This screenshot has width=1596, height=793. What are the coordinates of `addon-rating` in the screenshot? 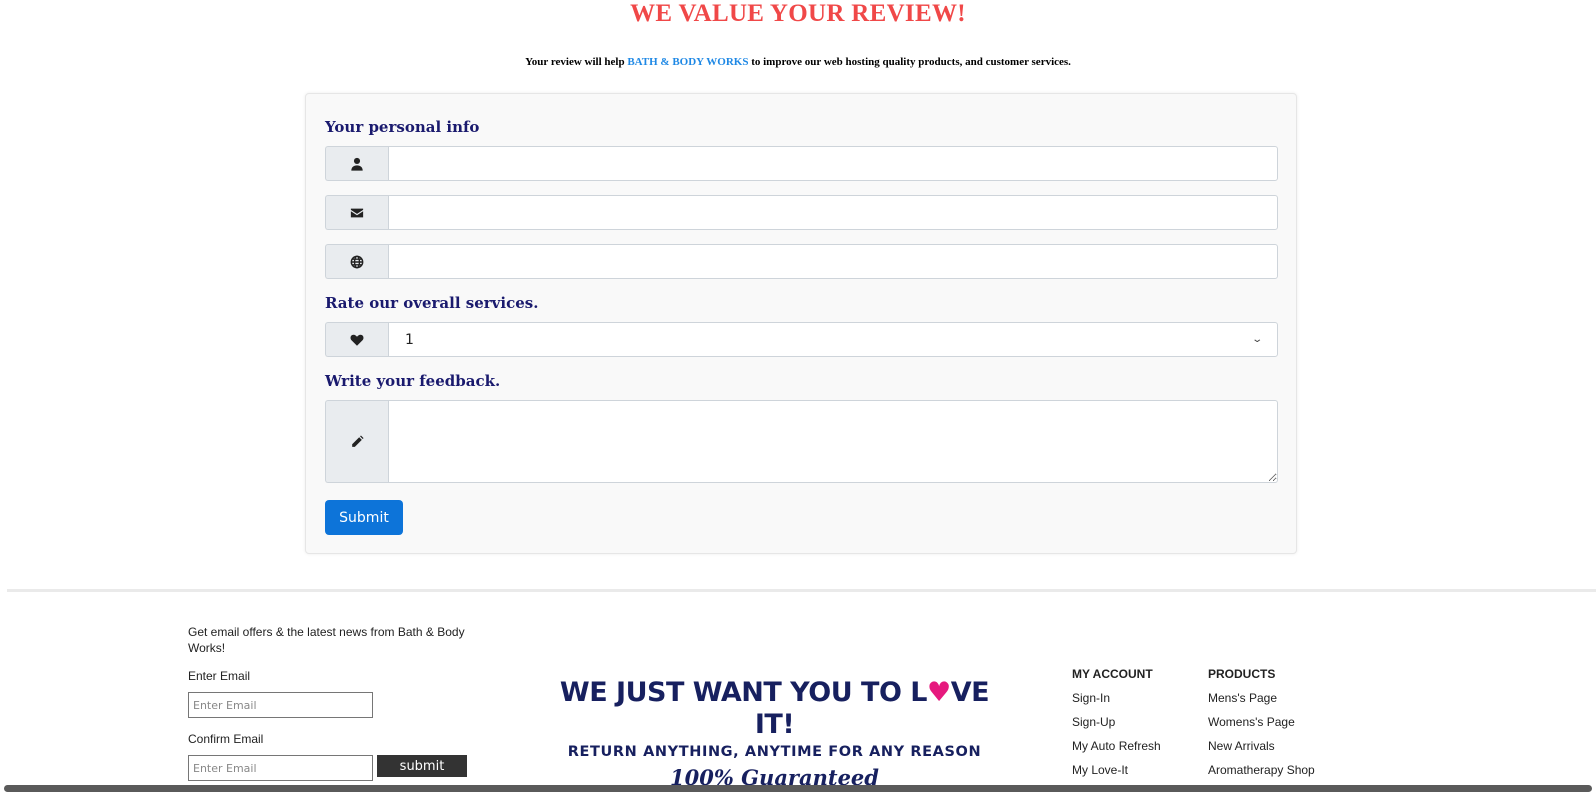 It's located at (356, 339).